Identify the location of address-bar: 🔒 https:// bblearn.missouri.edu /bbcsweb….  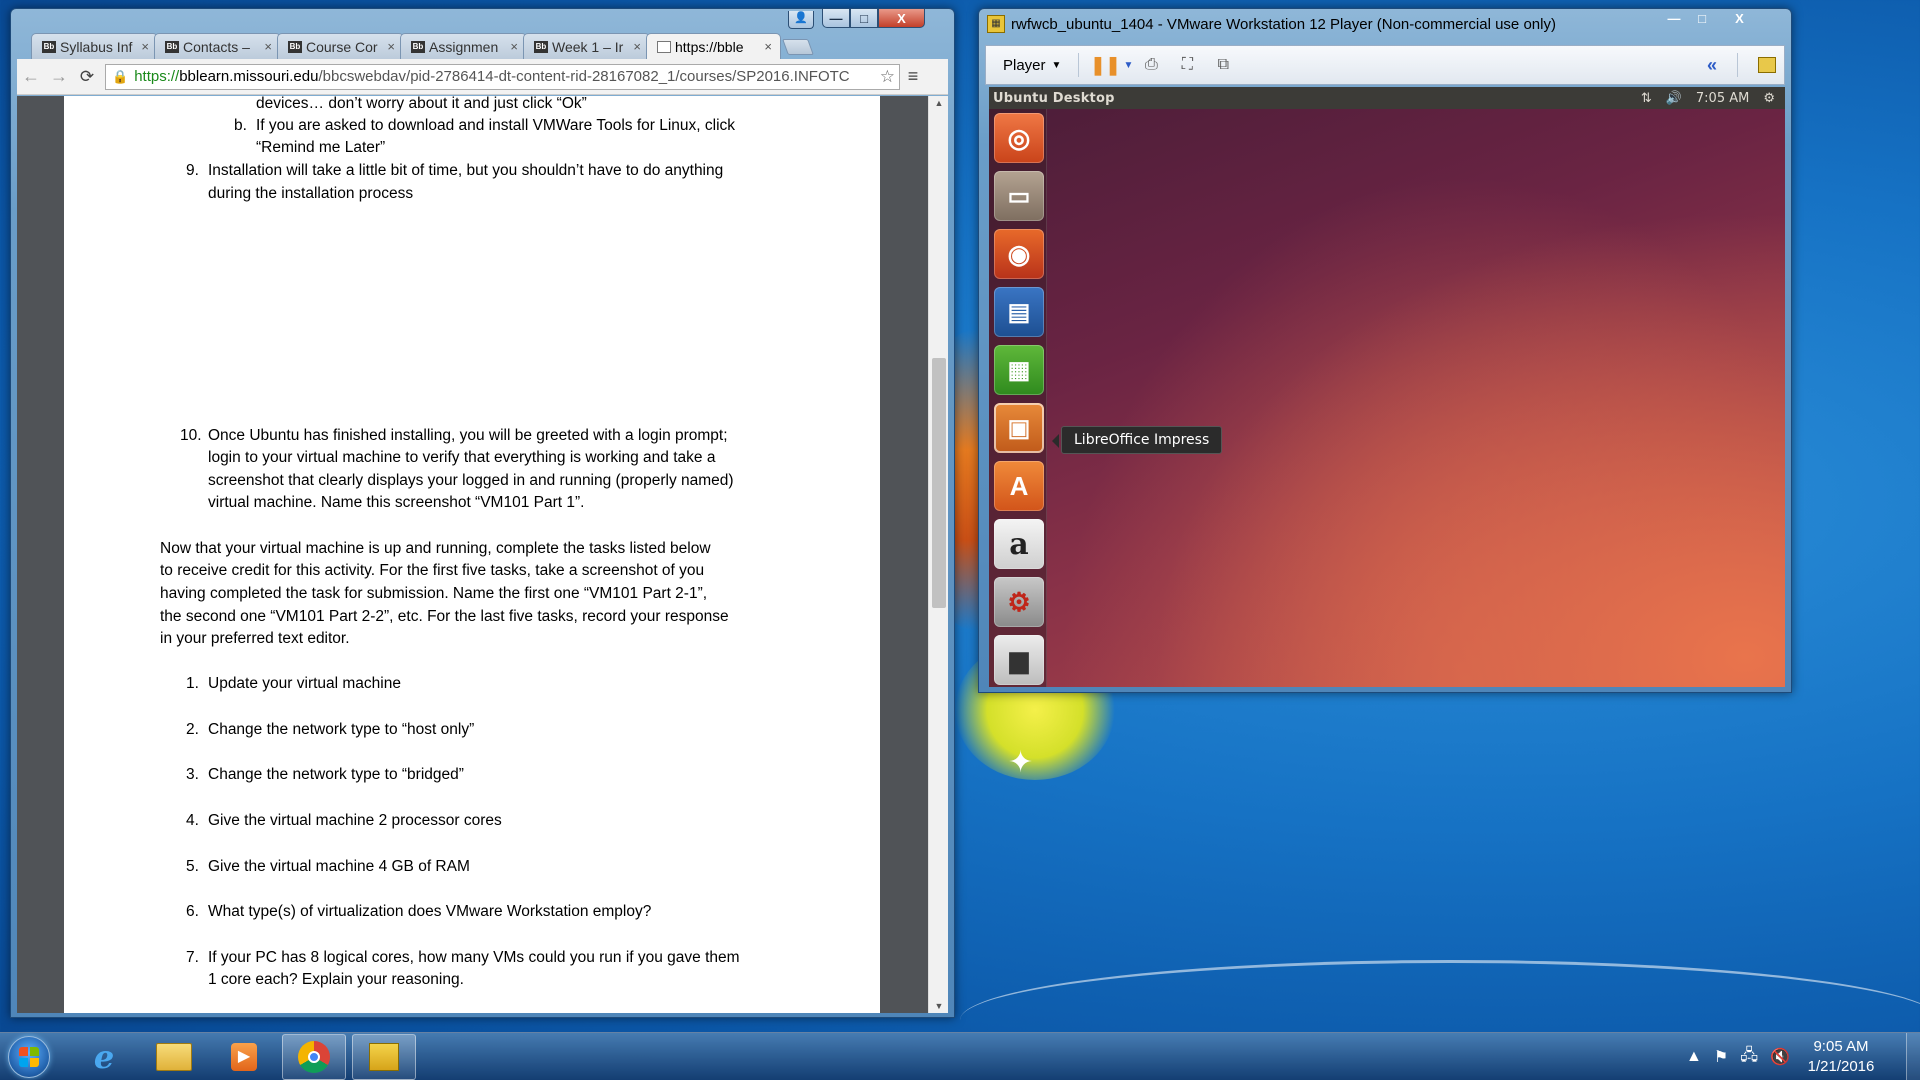
(502, 76).